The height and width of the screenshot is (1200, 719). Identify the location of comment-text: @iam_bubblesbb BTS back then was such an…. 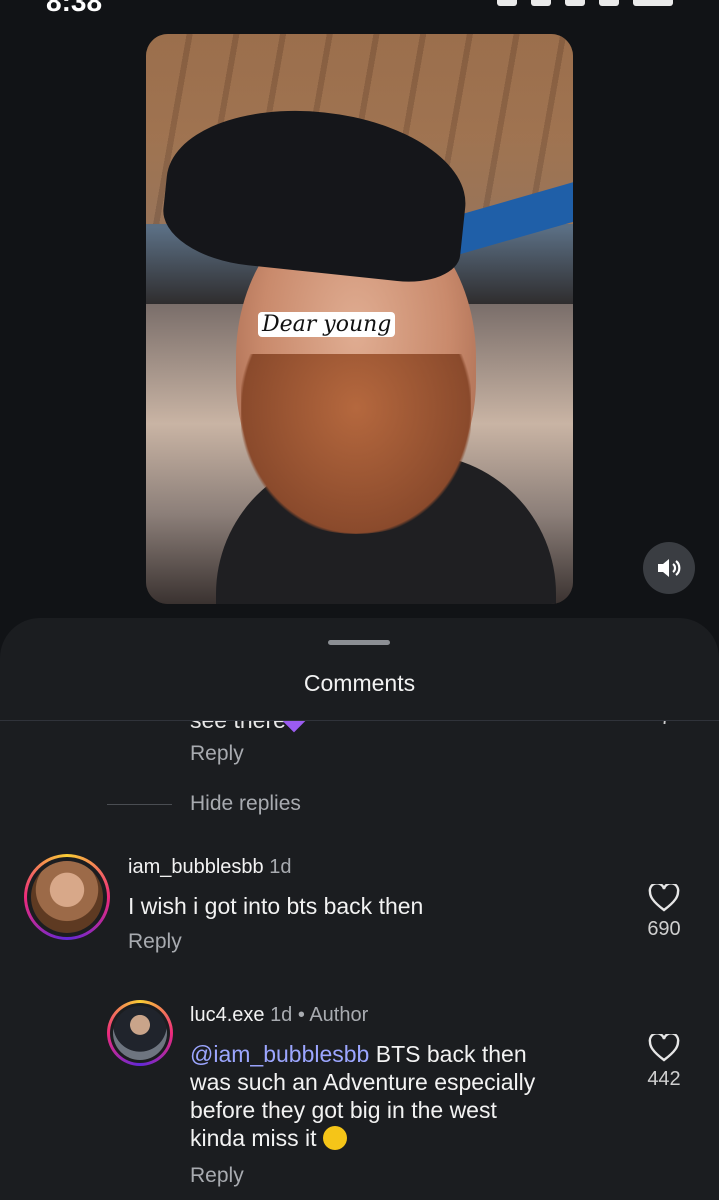
(363, 1096).